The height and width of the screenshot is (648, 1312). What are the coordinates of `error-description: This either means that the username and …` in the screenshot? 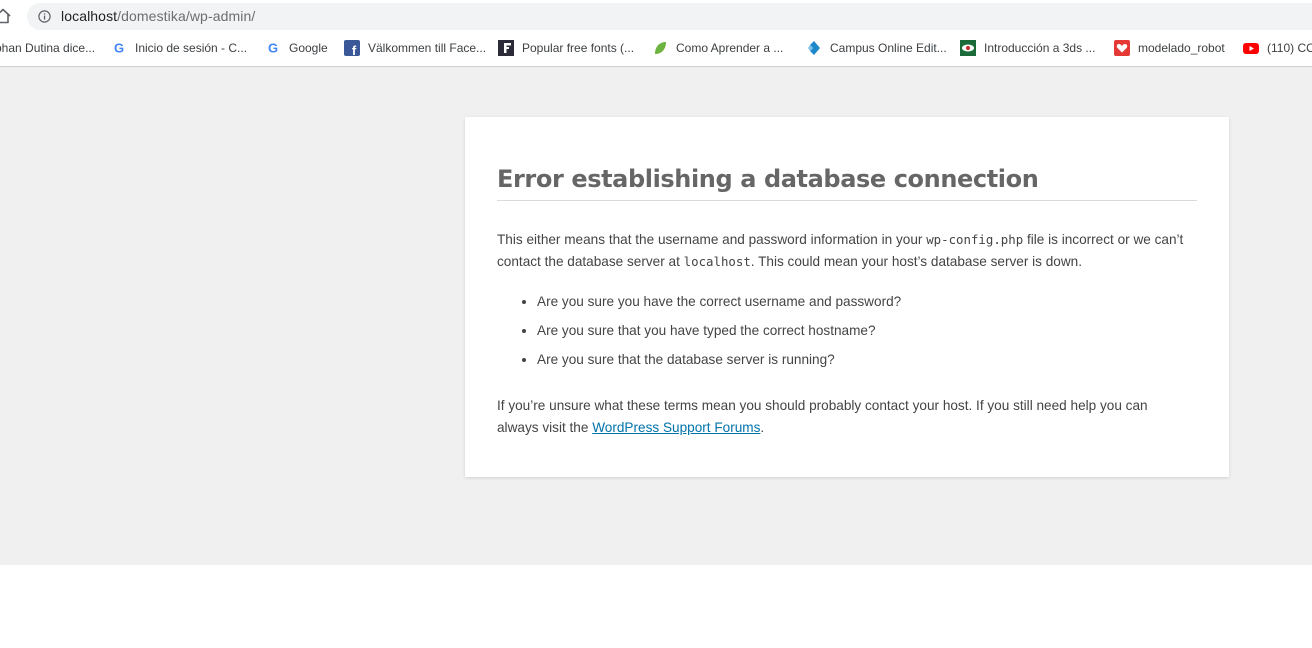 It's located at (842, 250).